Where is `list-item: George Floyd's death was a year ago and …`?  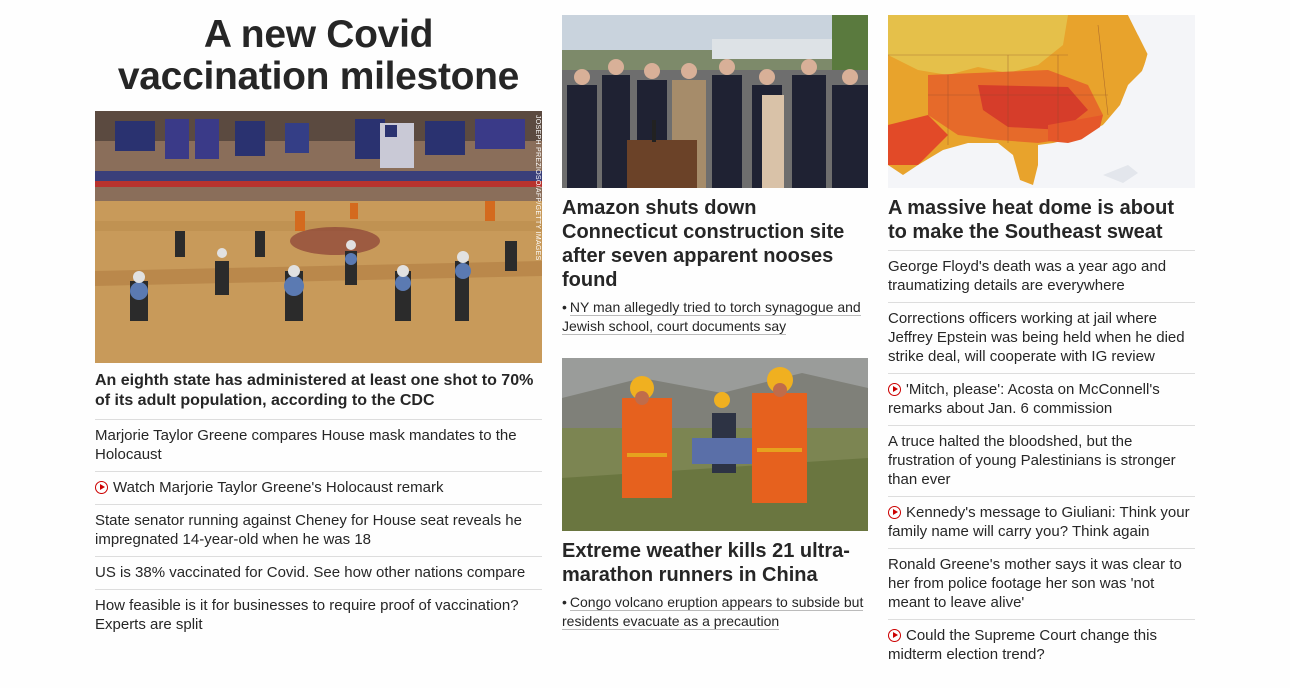 list-item: George Floyd's death was a year ago and … is located at coordinates (1041, 276).